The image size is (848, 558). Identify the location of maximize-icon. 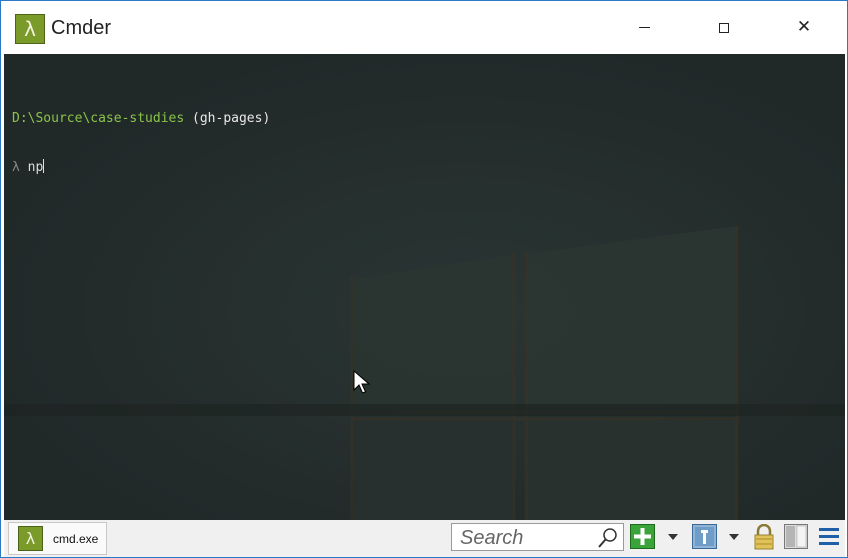
(724, 27).